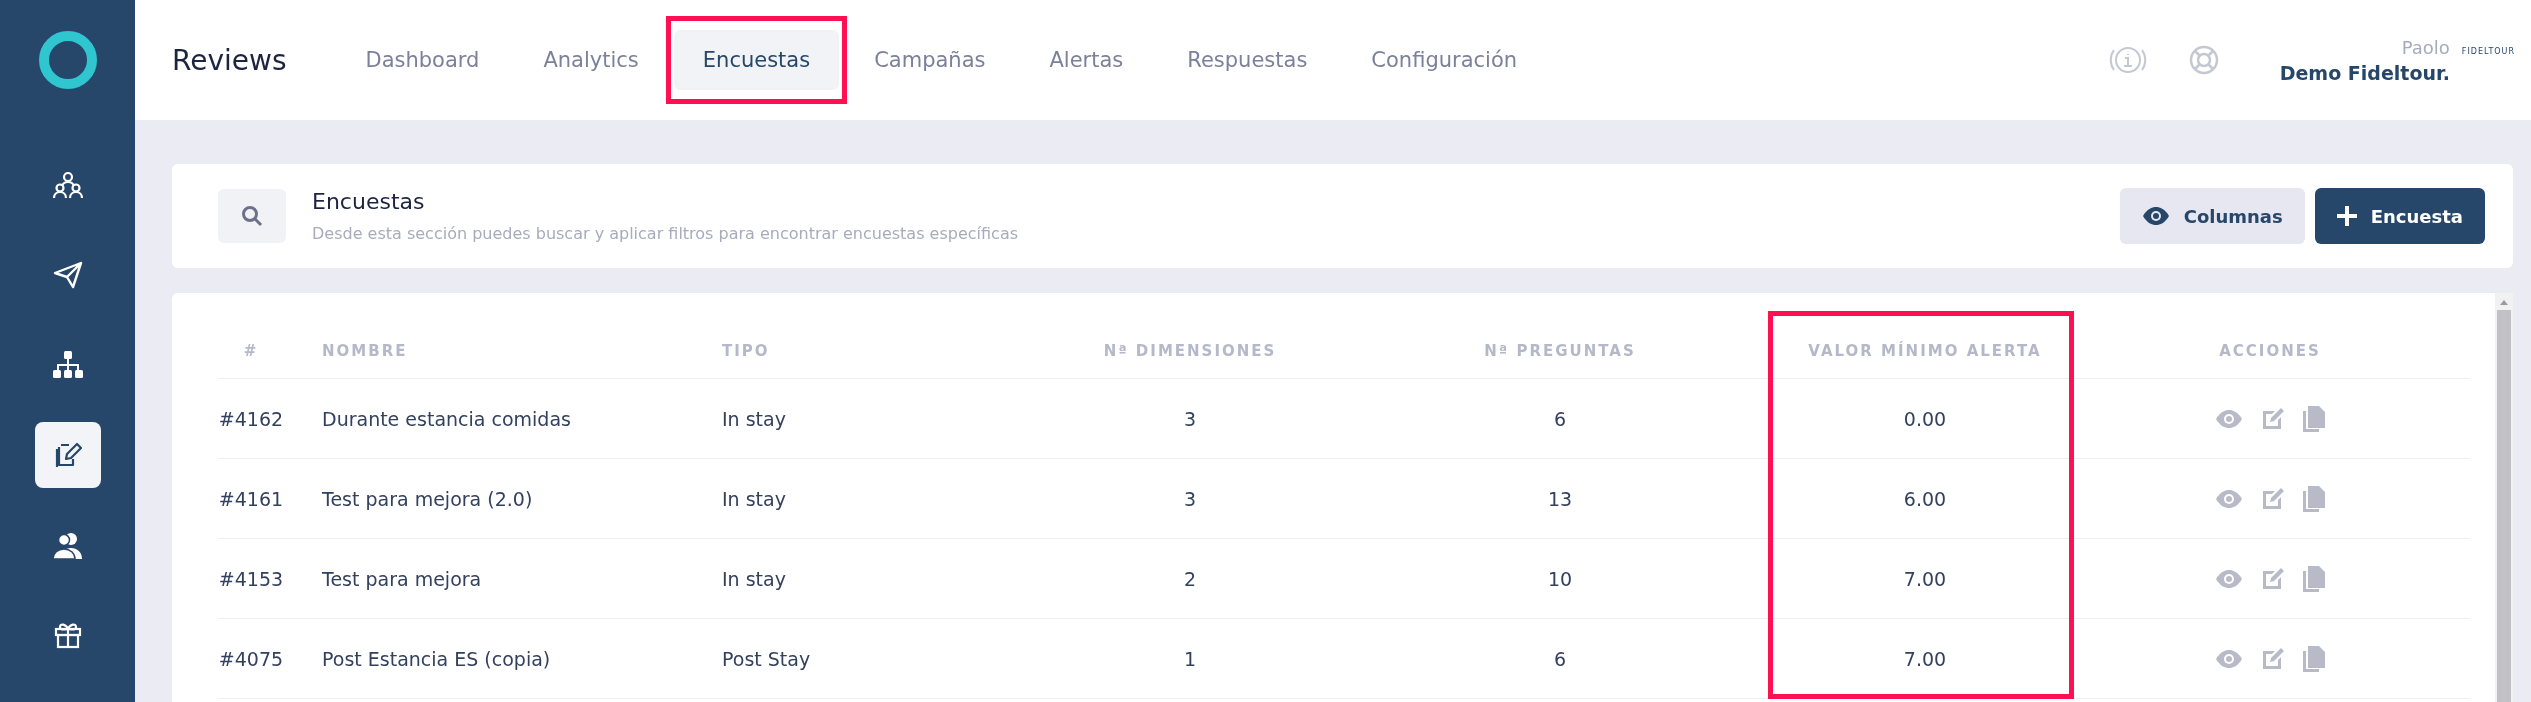  I want to click on column-header: TIPO, so click(862, 351).